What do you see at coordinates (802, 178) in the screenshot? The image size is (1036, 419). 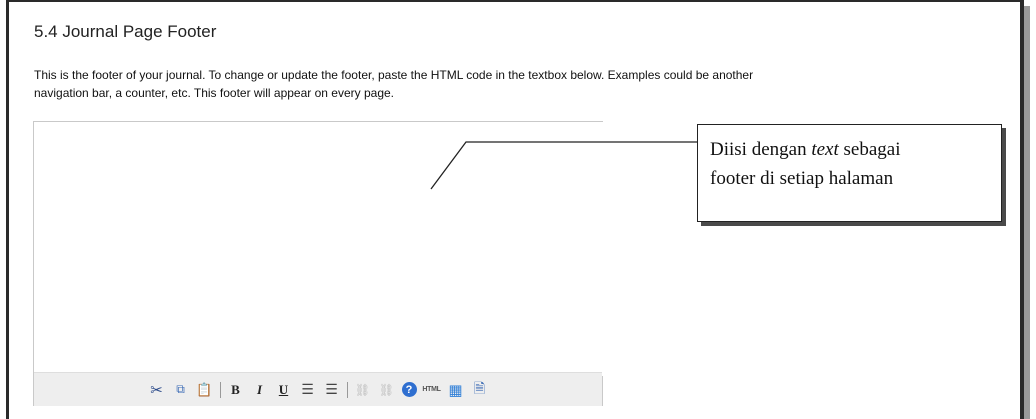 I see `callout-text-line-2: footer di setiap halaman` at bounding box center [802, 178].